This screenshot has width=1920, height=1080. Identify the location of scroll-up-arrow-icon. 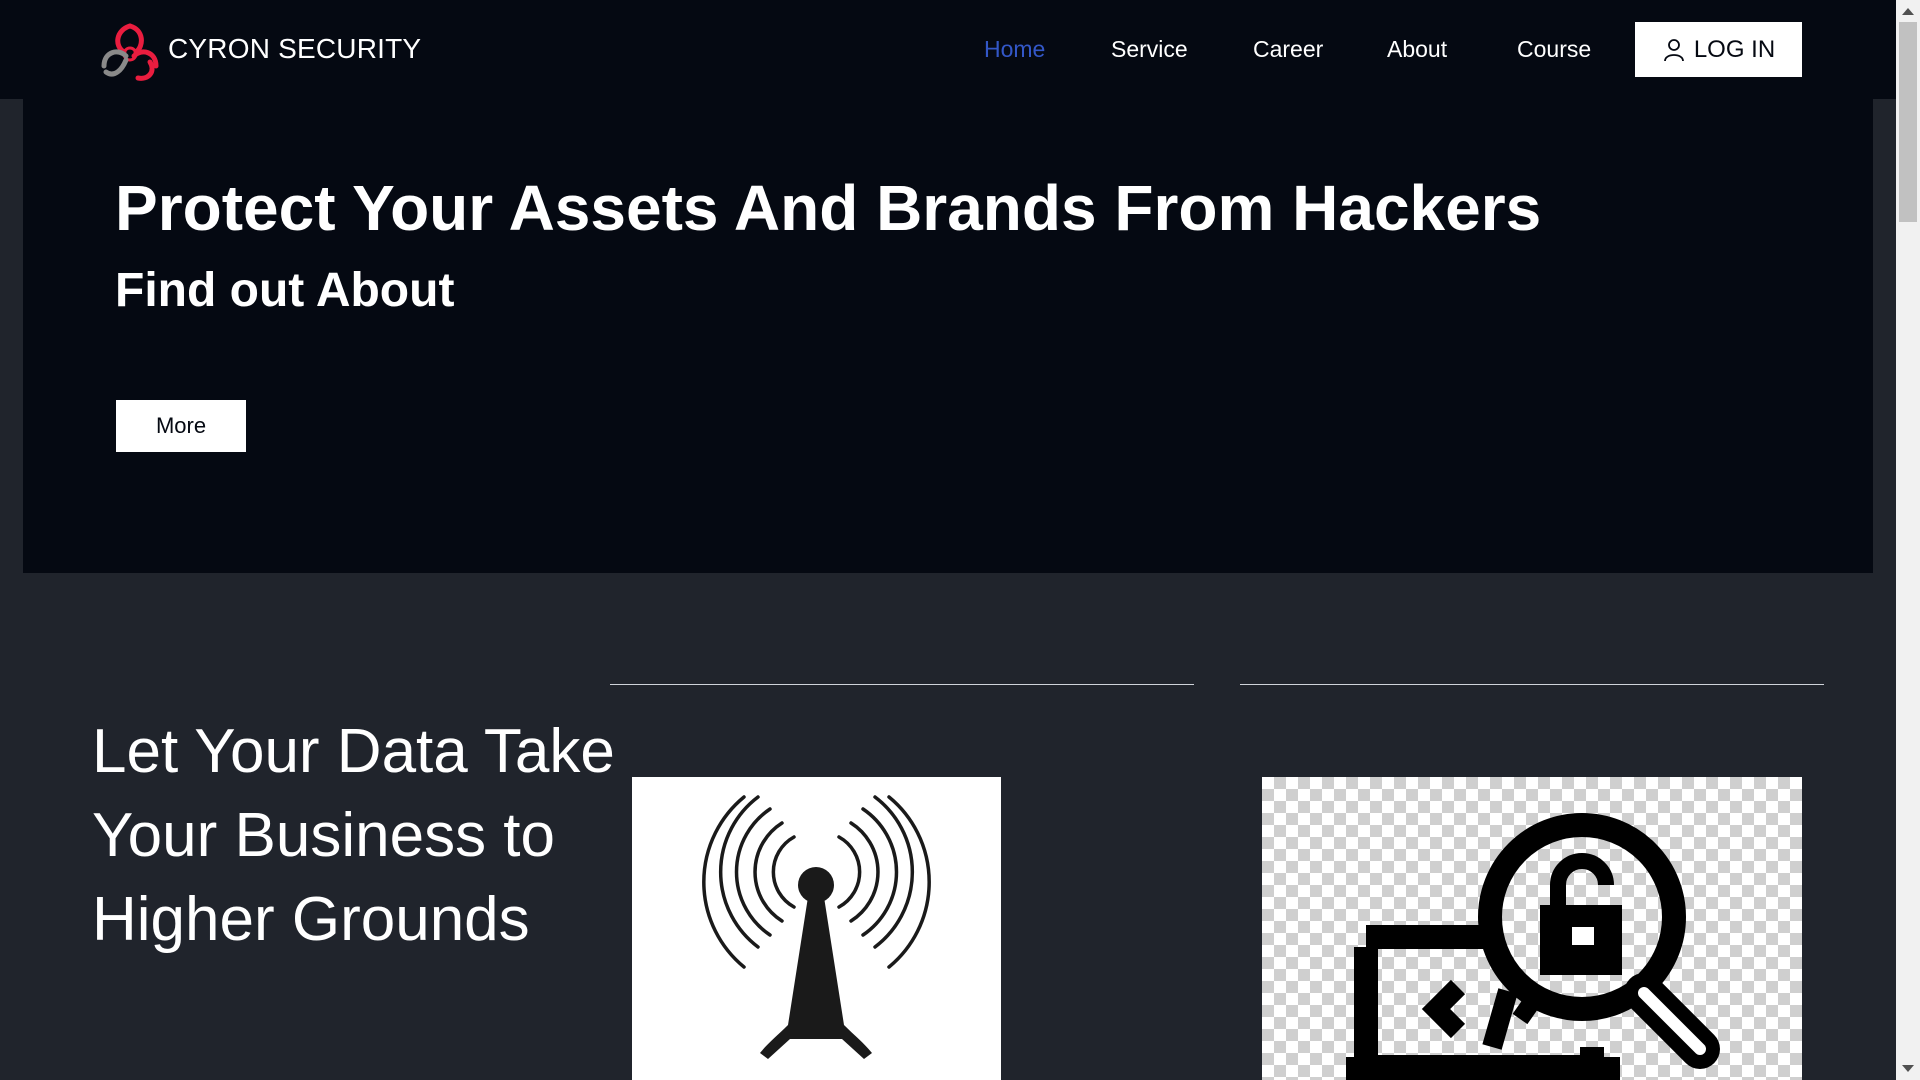
(1908, 11).